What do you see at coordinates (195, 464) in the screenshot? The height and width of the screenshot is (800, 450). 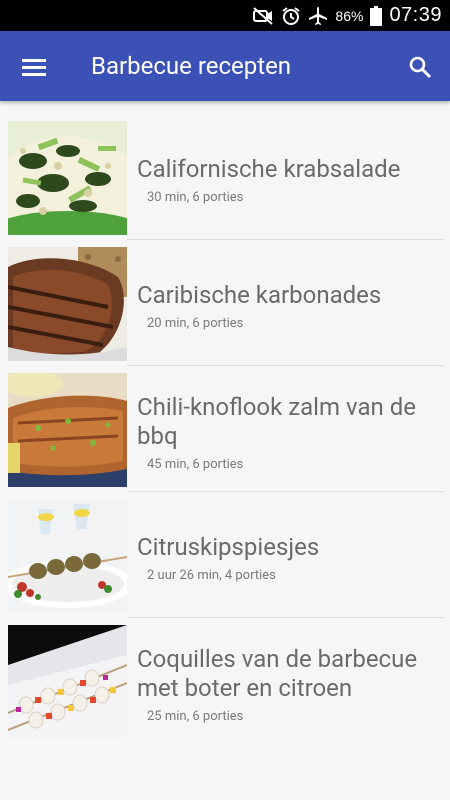 I see `recipe-meta: 45 min, 6 porties` at bounding box center [195, 464].